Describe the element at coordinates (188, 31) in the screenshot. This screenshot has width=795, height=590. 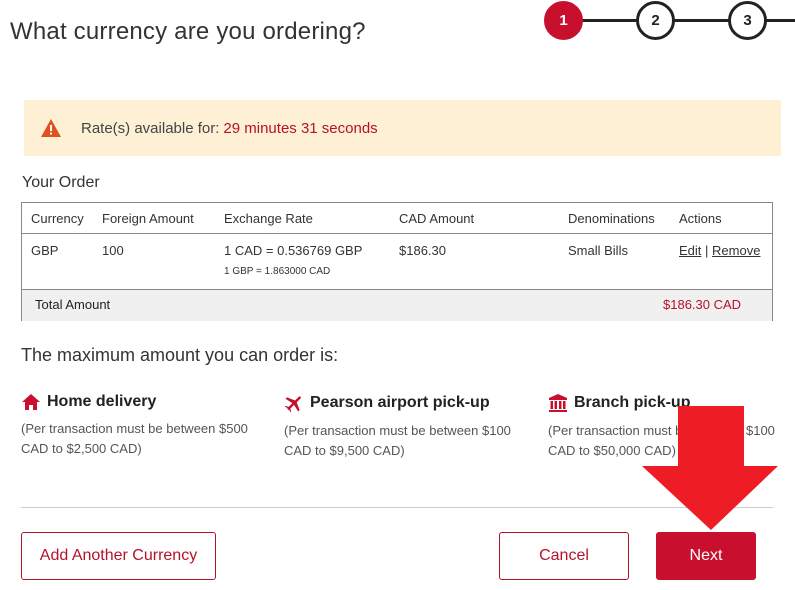
I see `page-title: What currency are you ordering?` at that location.